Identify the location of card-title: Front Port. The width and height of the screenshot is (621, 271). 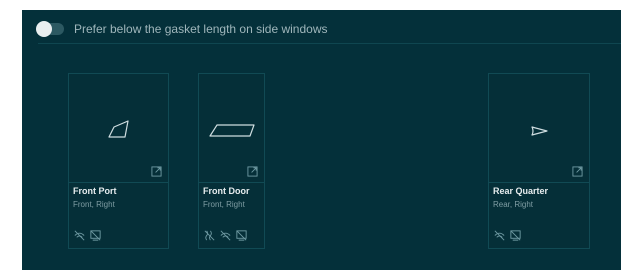
(95, 191).